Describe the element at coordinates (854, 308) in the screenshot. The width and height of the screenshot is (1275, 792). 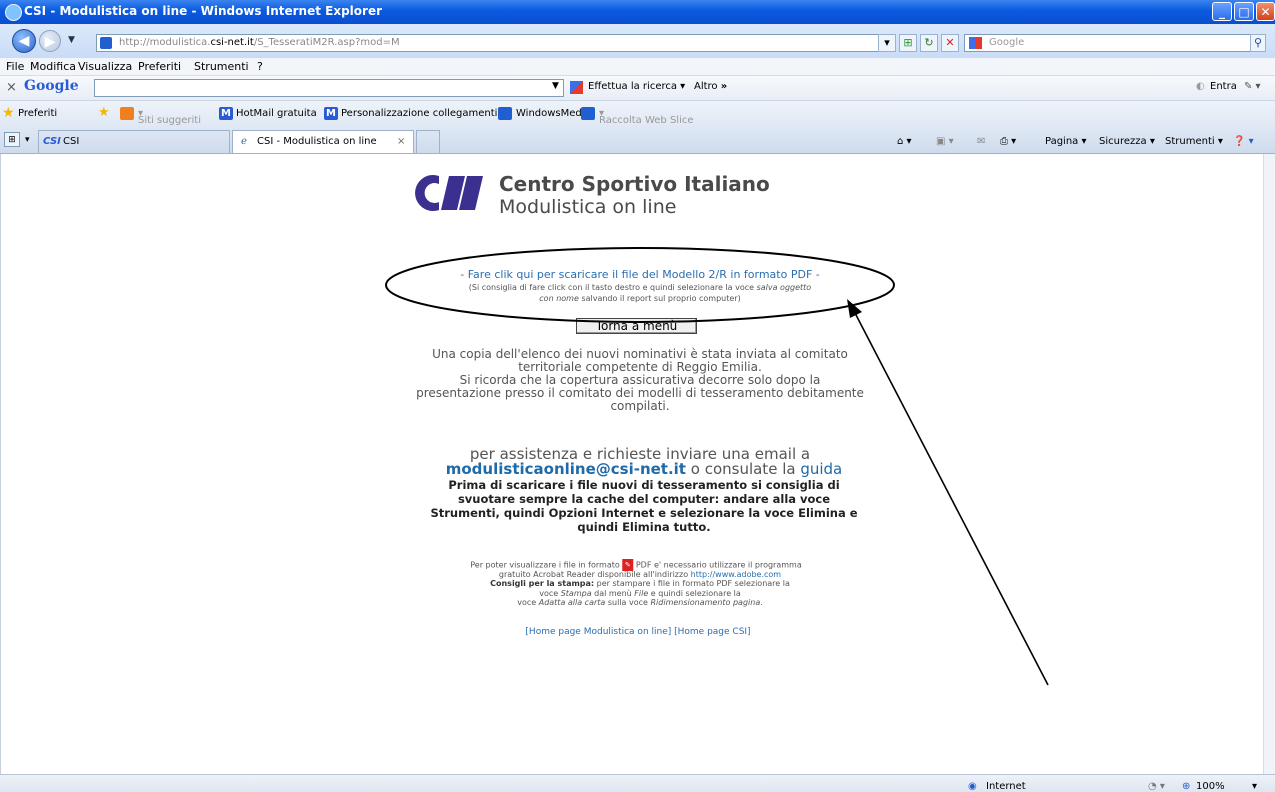
I see `arrow-head` at that location.